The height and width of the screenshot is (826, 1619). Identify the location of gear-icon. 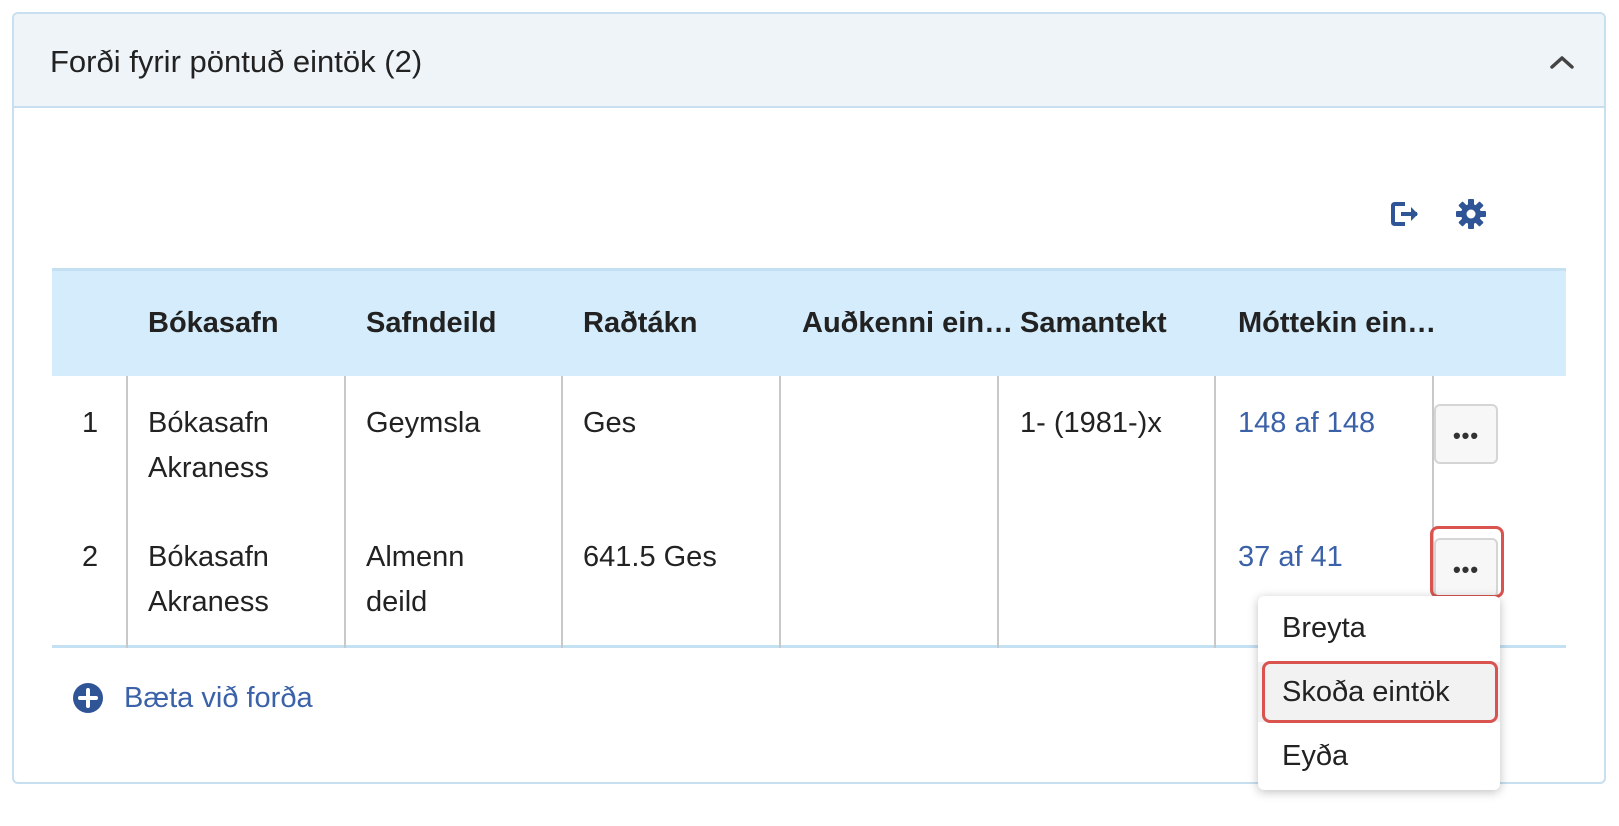
(1471, 214).